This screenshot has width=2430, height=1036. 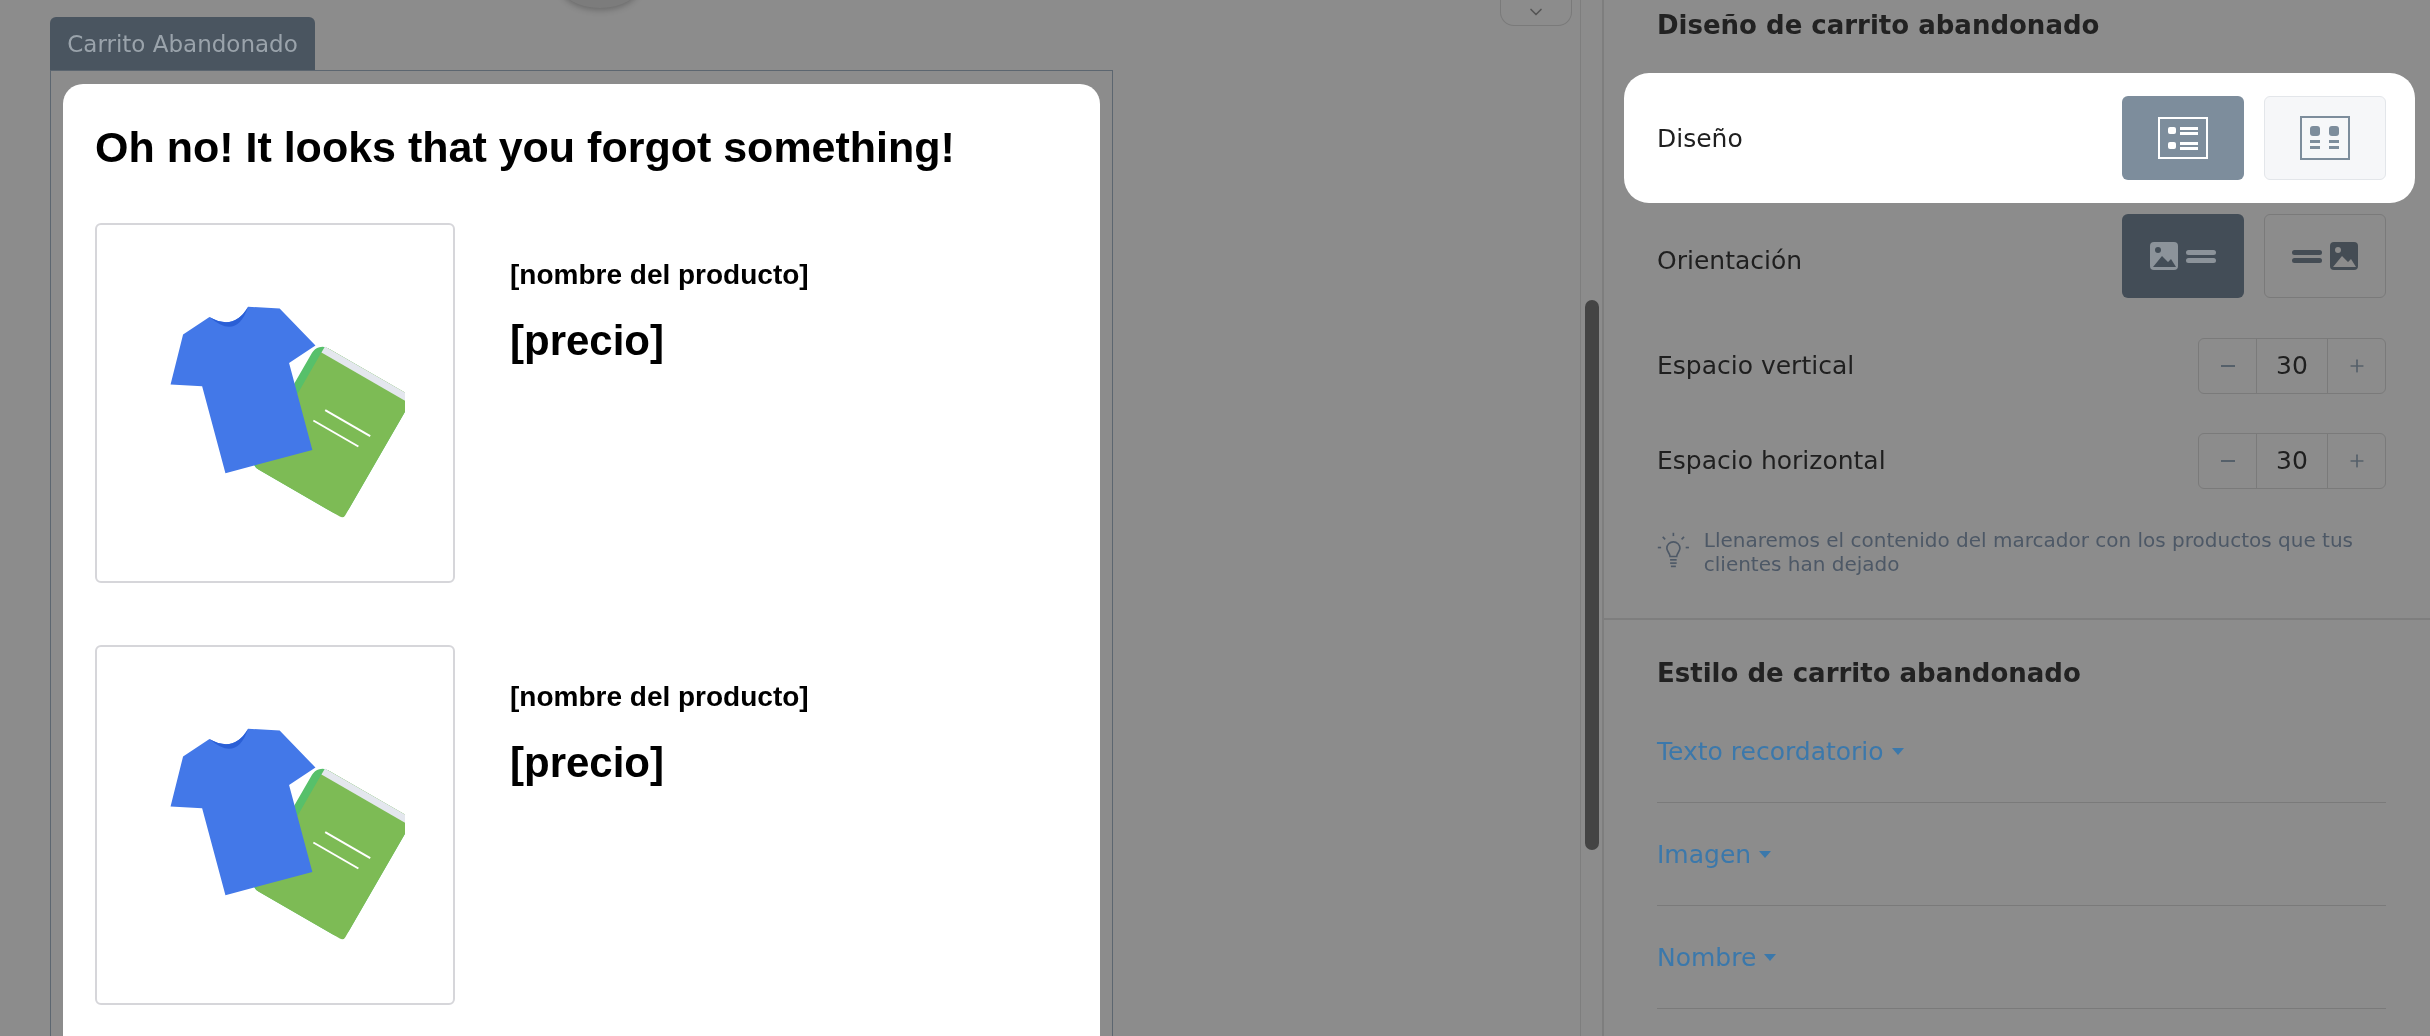 I want to click on setting-label: Espacio horizontal, so click(x=1771, y=460).